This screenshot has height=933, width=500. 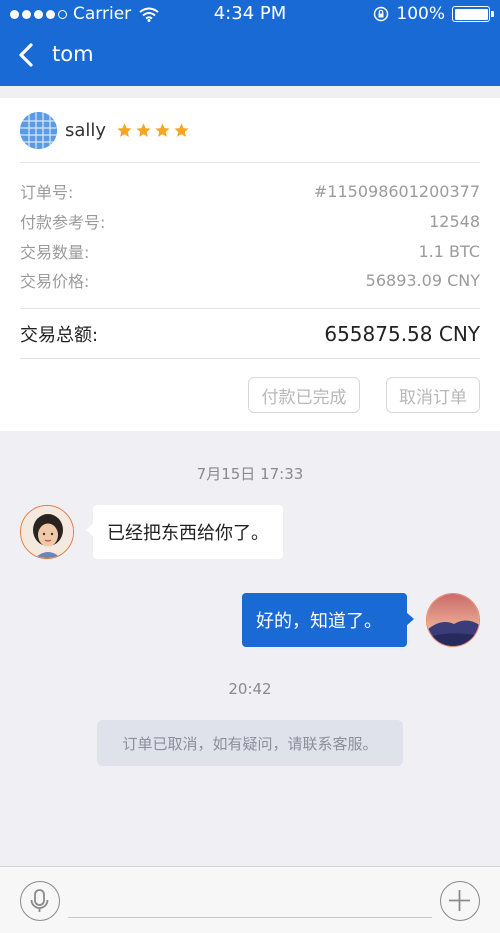 I want to click on chat-timestamp: 7月15日 17:33, so click(x=250, y=474).